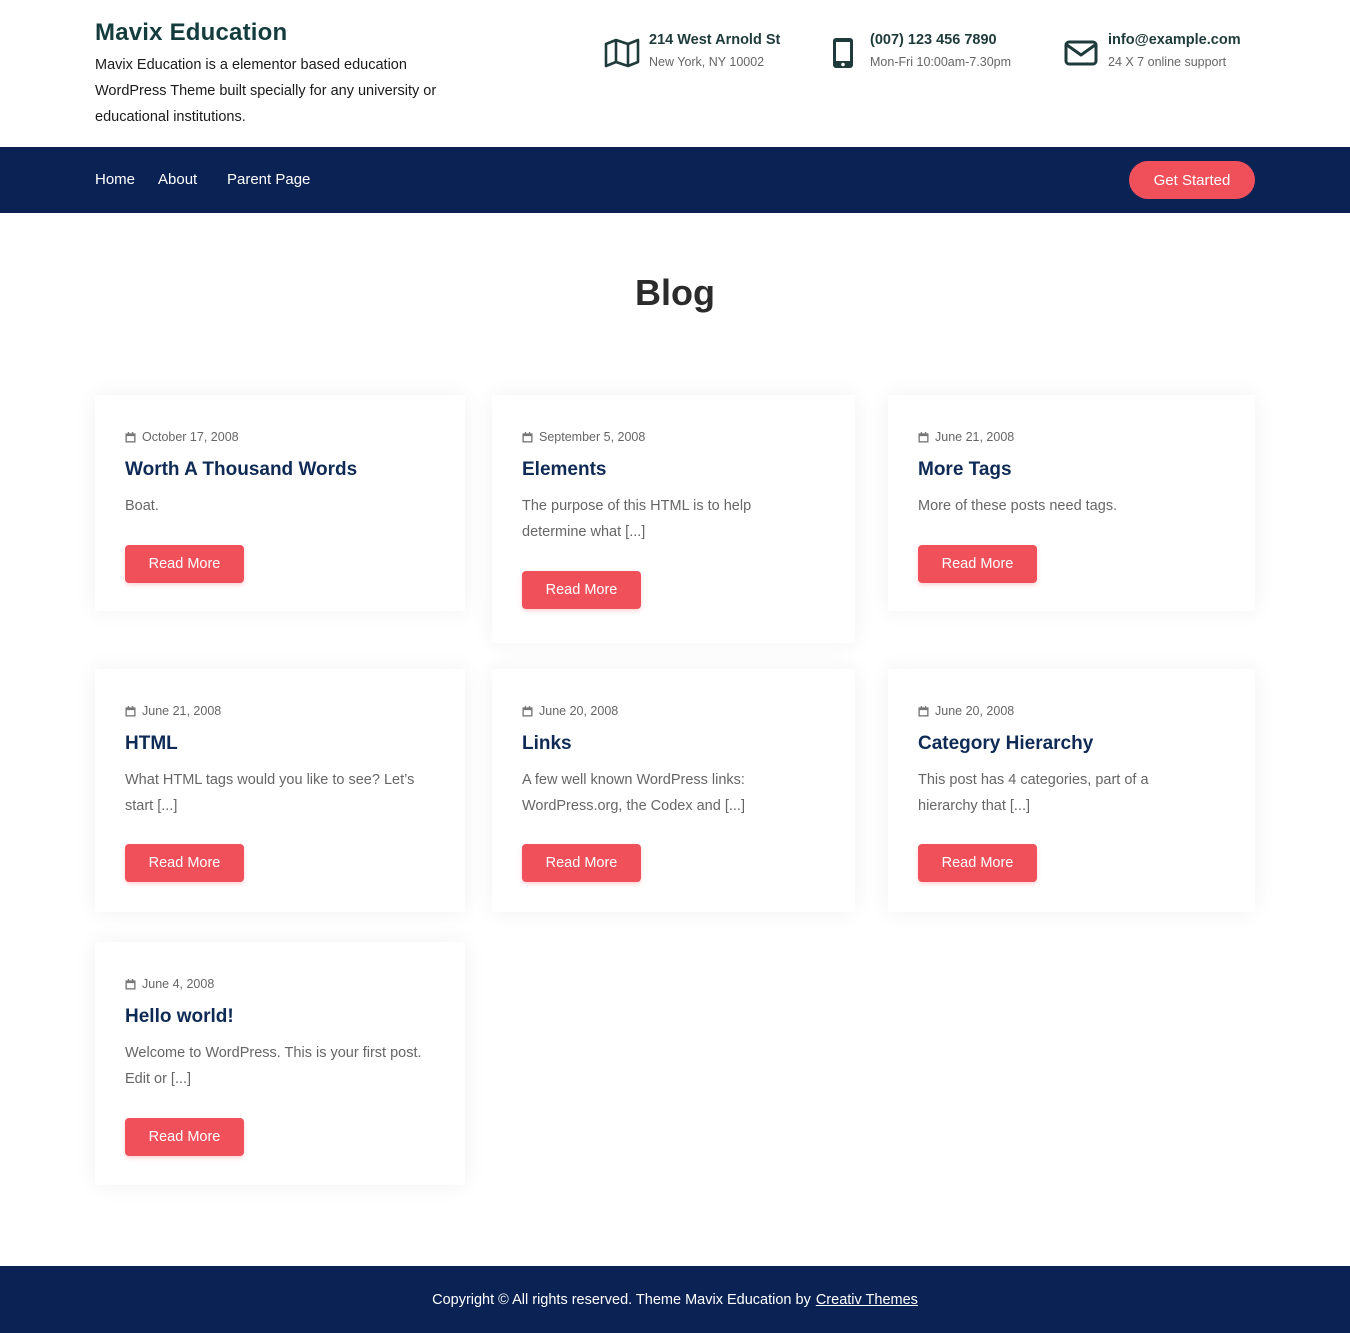 This screenshot has width=1350, height=1333. I want to click on nav-item-home: Home, so click(115, 180).